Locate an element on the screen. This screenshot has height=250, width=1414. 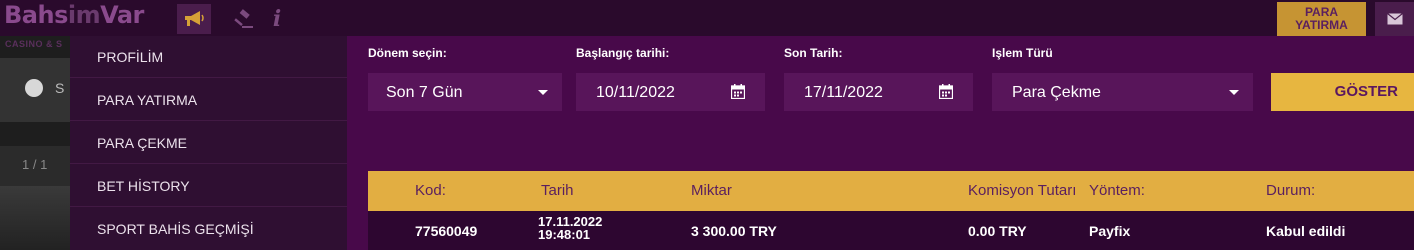
background-tab-letter: S is located at coordinates (60, 88).